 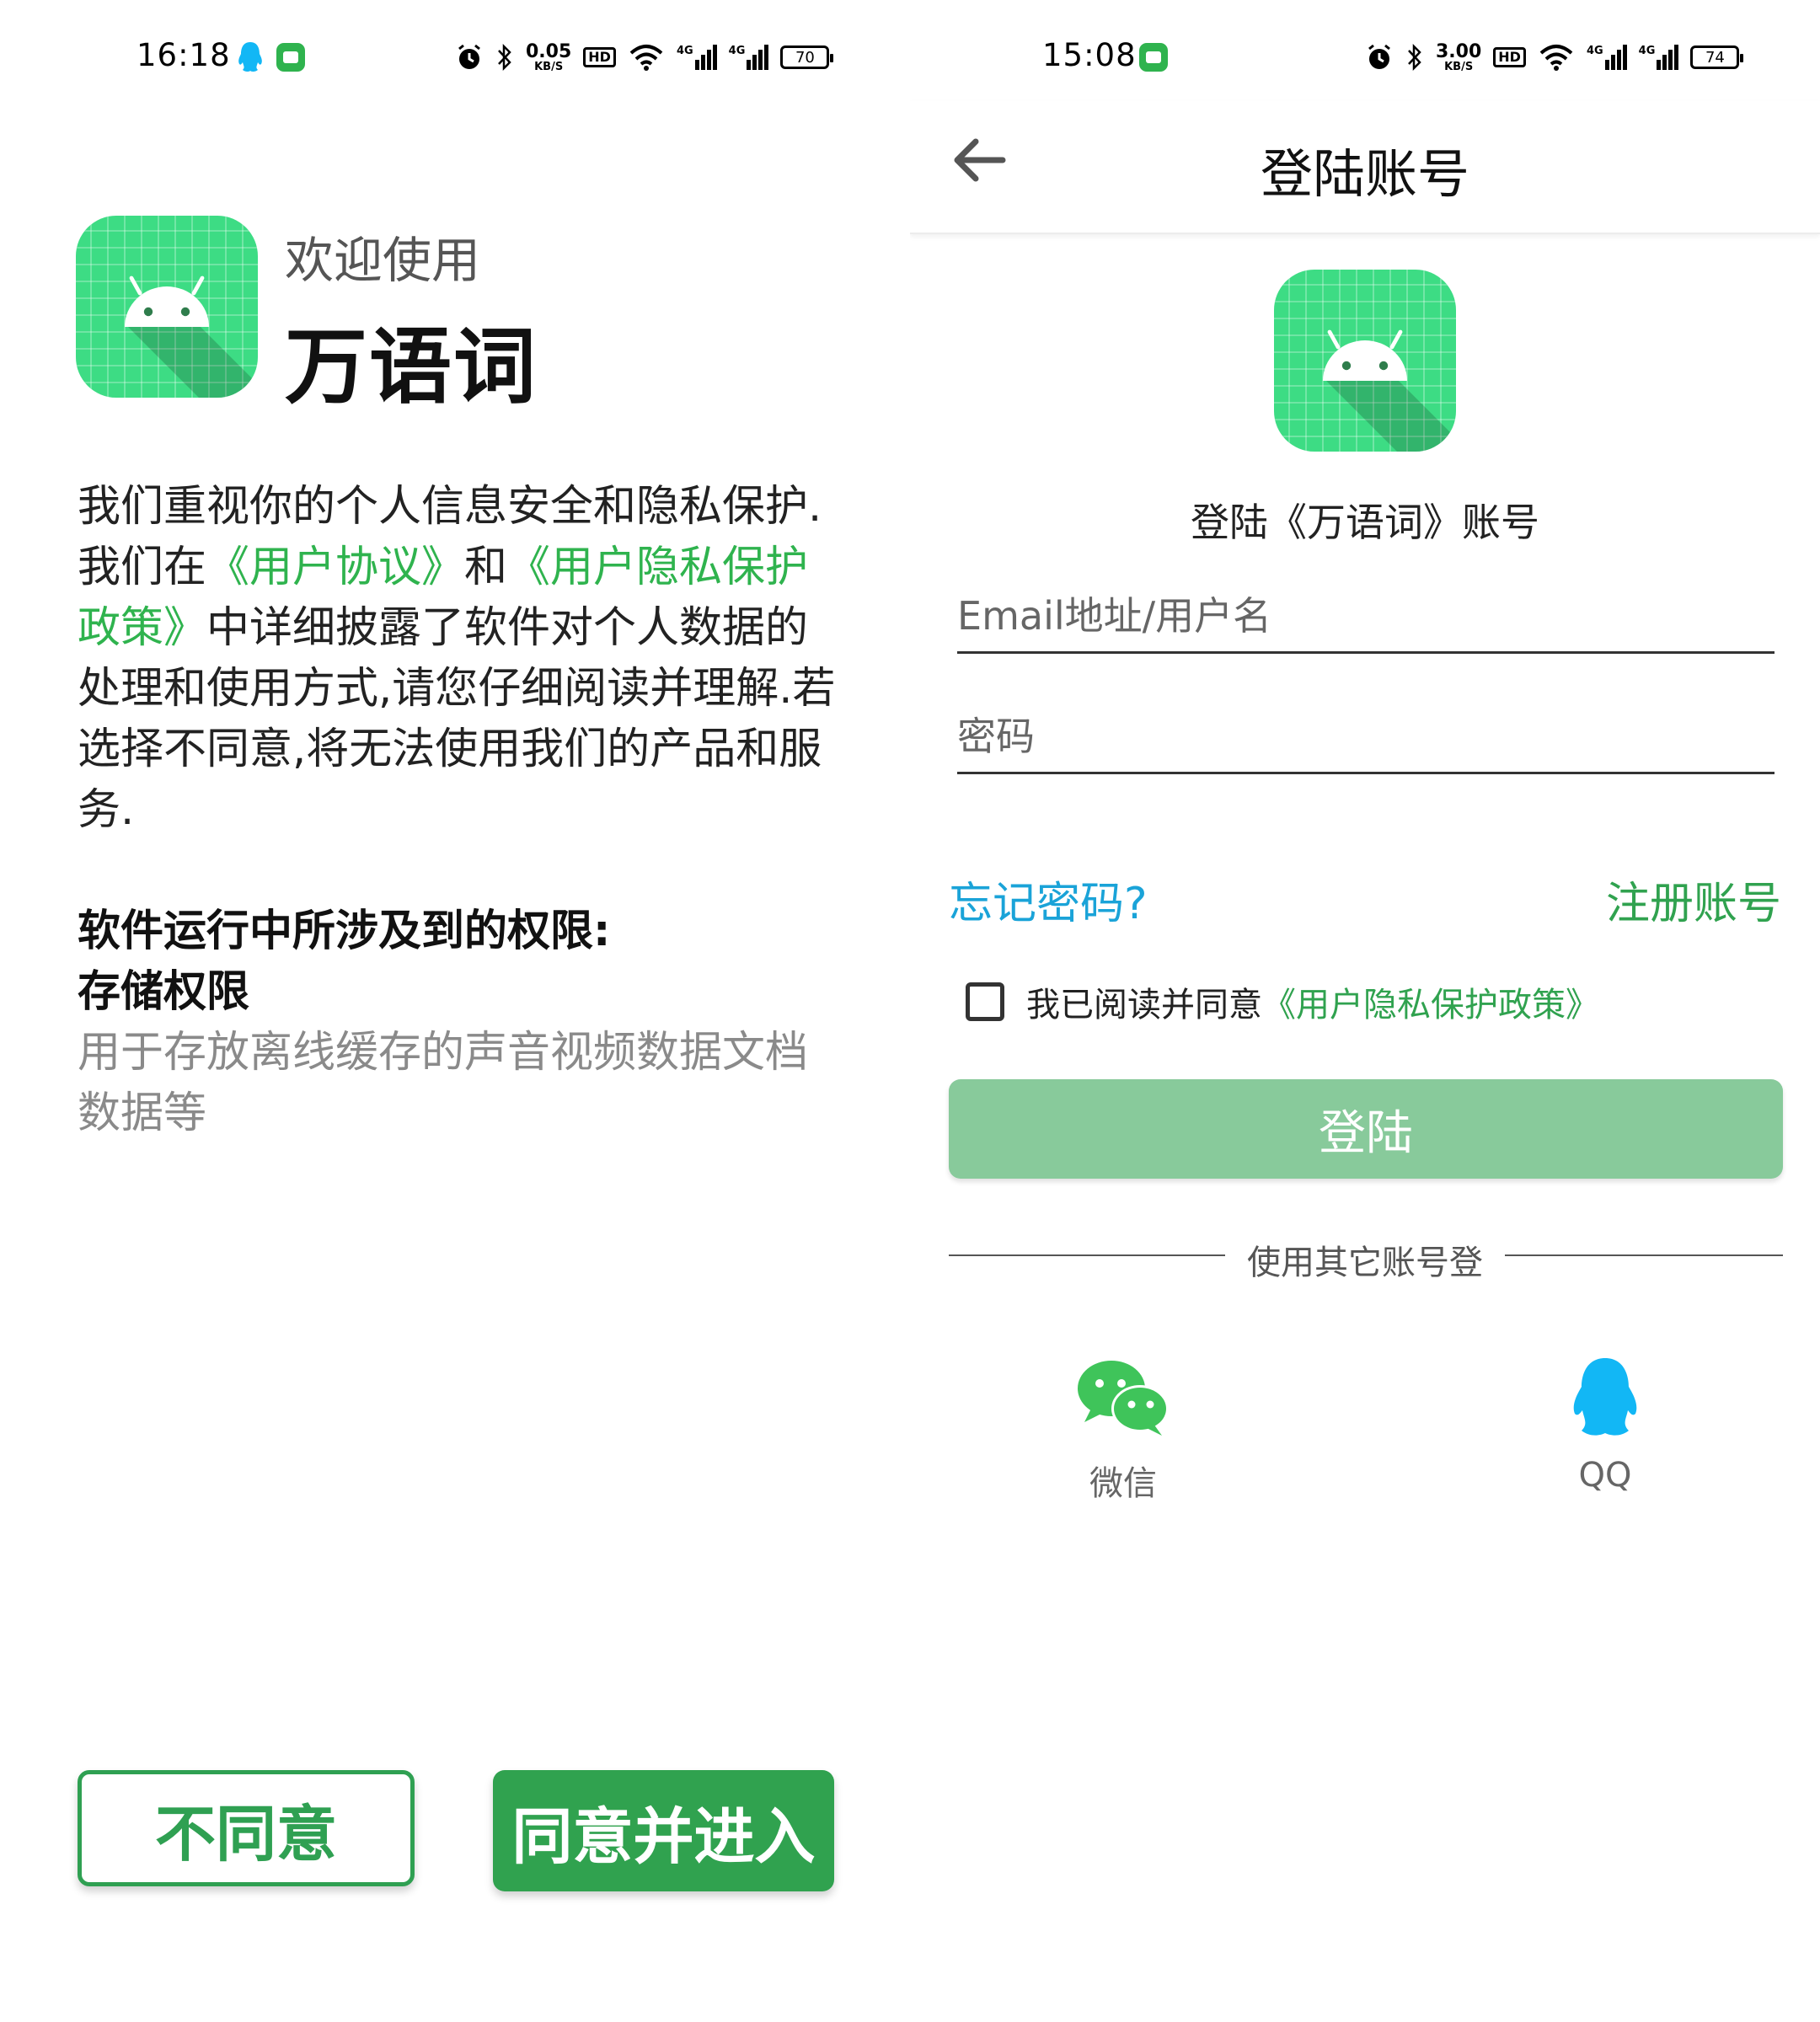 I want to click on page-title: 登陆账号, so click(x=1364, y=174).